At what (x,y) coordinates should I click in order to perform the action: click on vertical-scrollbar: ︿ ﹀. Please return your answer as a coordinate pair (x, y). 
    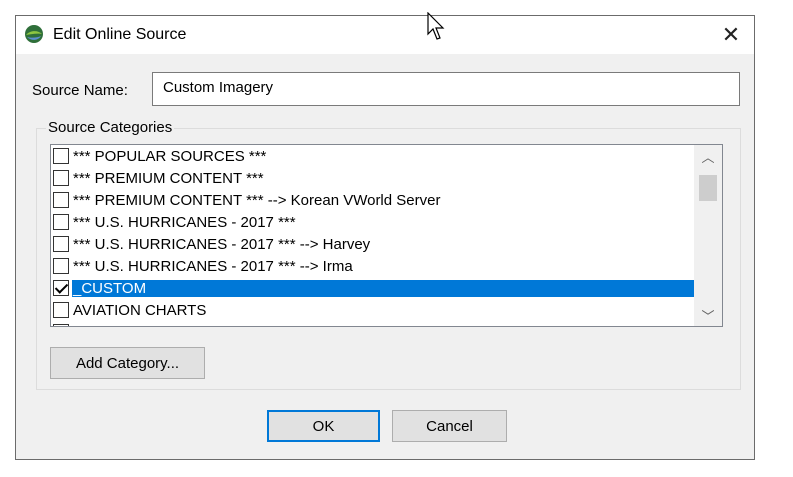
    Looking at the image, I should click on (708, 235).